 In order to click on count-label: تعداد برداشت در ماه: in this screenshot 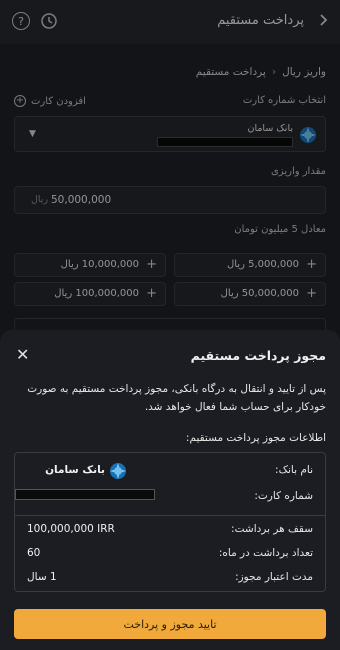, I will do `click(265, 553)`.